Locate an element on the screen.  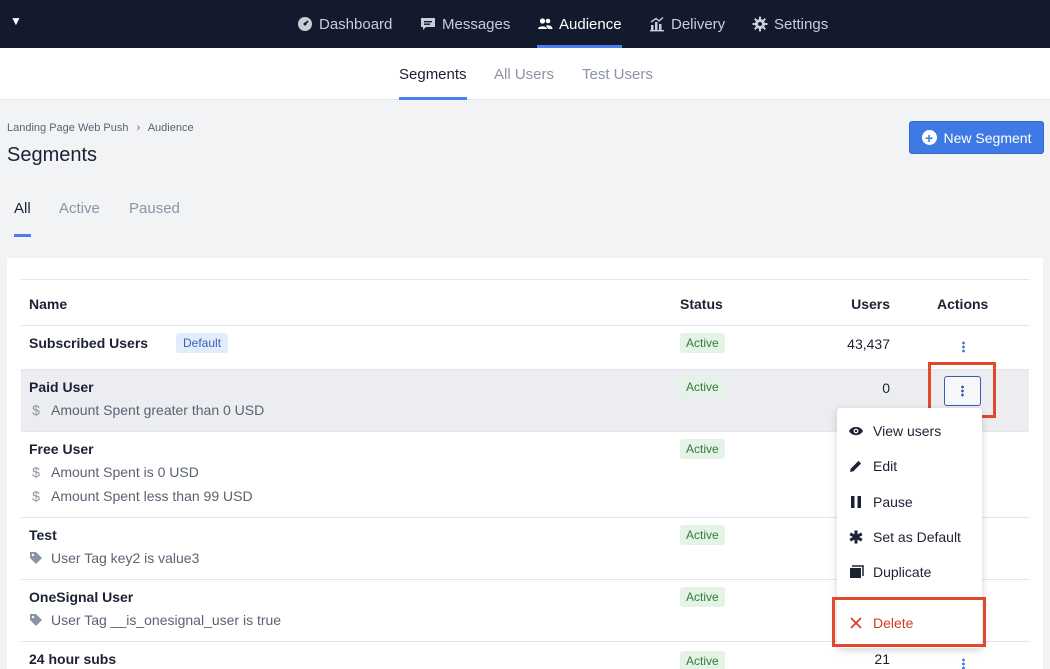
eye-icon is located at coordinates (856, 431).